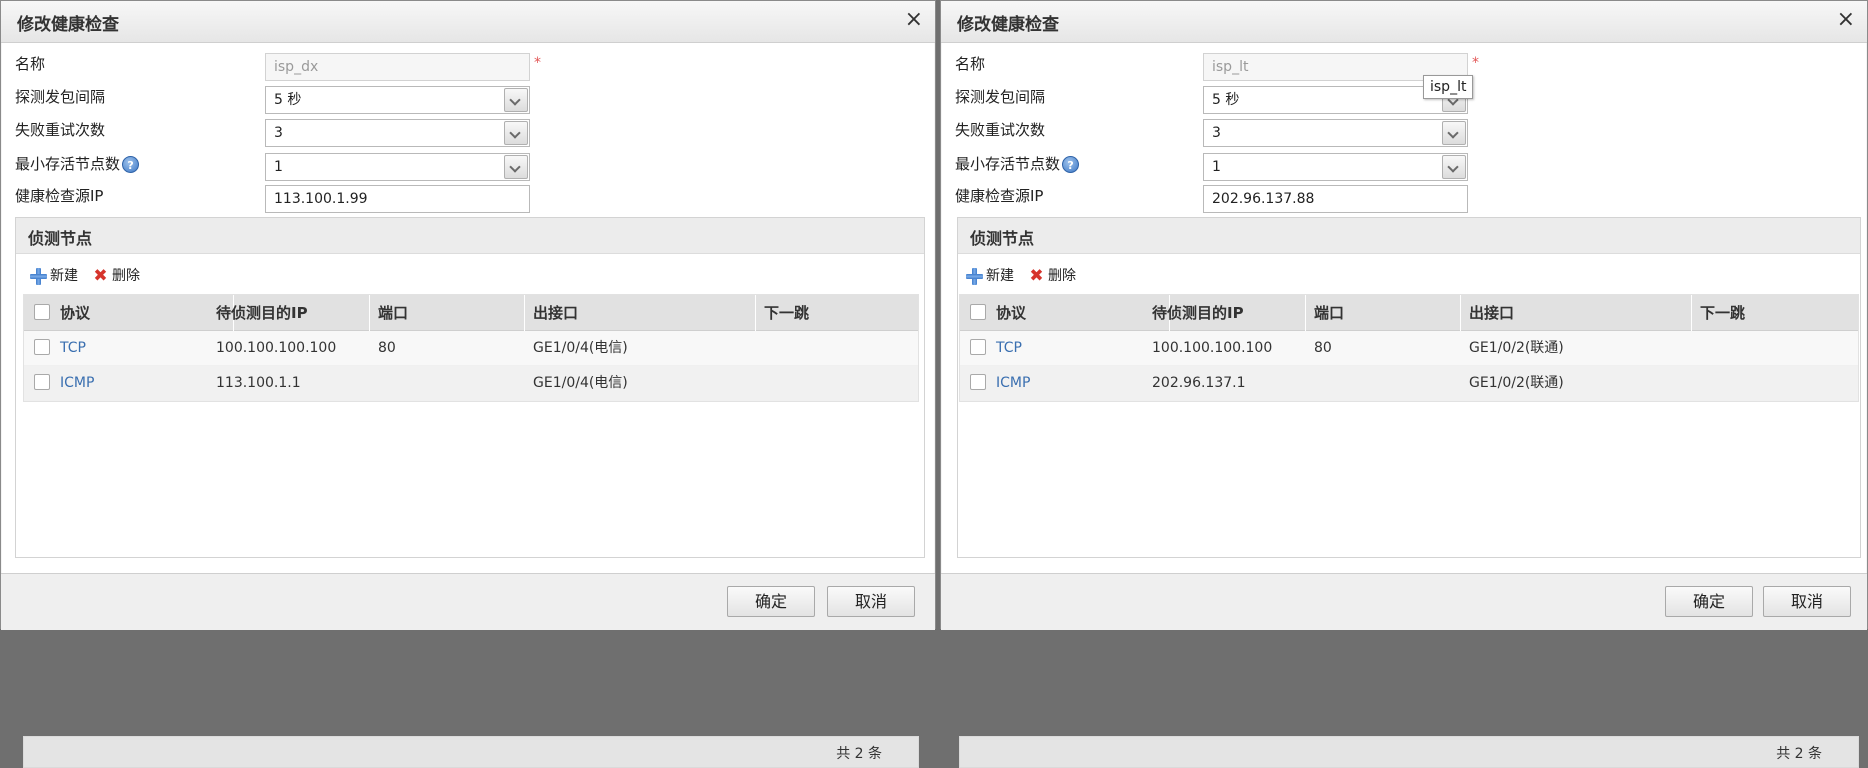  I want to click on form-row-src-ip: 健康检查源IP 202.96.137.88, so click(1404, 196).